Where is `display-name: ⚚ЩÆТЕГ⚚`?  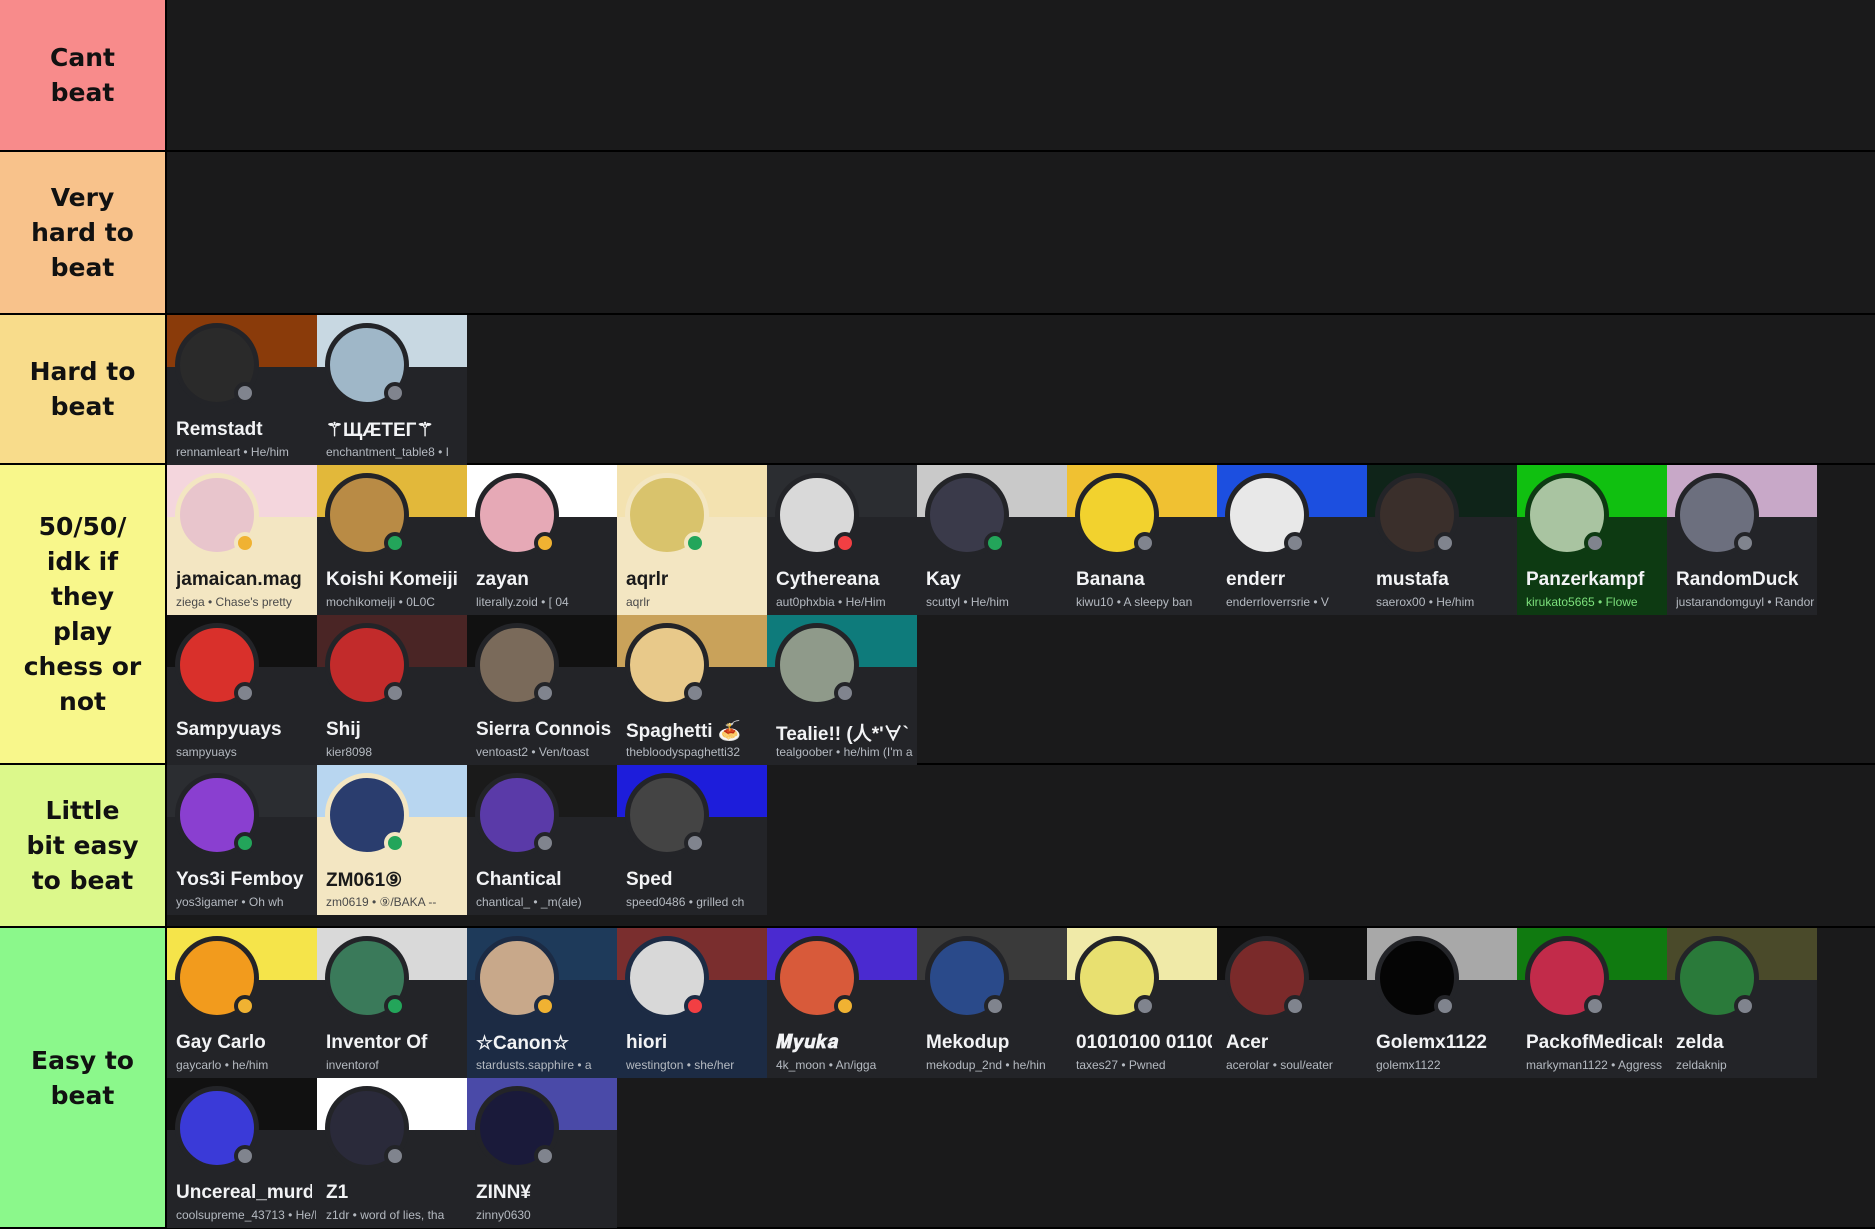
display-name: ⚚ЩÆТЕГ⚚ is located at coordinates (380, 430).